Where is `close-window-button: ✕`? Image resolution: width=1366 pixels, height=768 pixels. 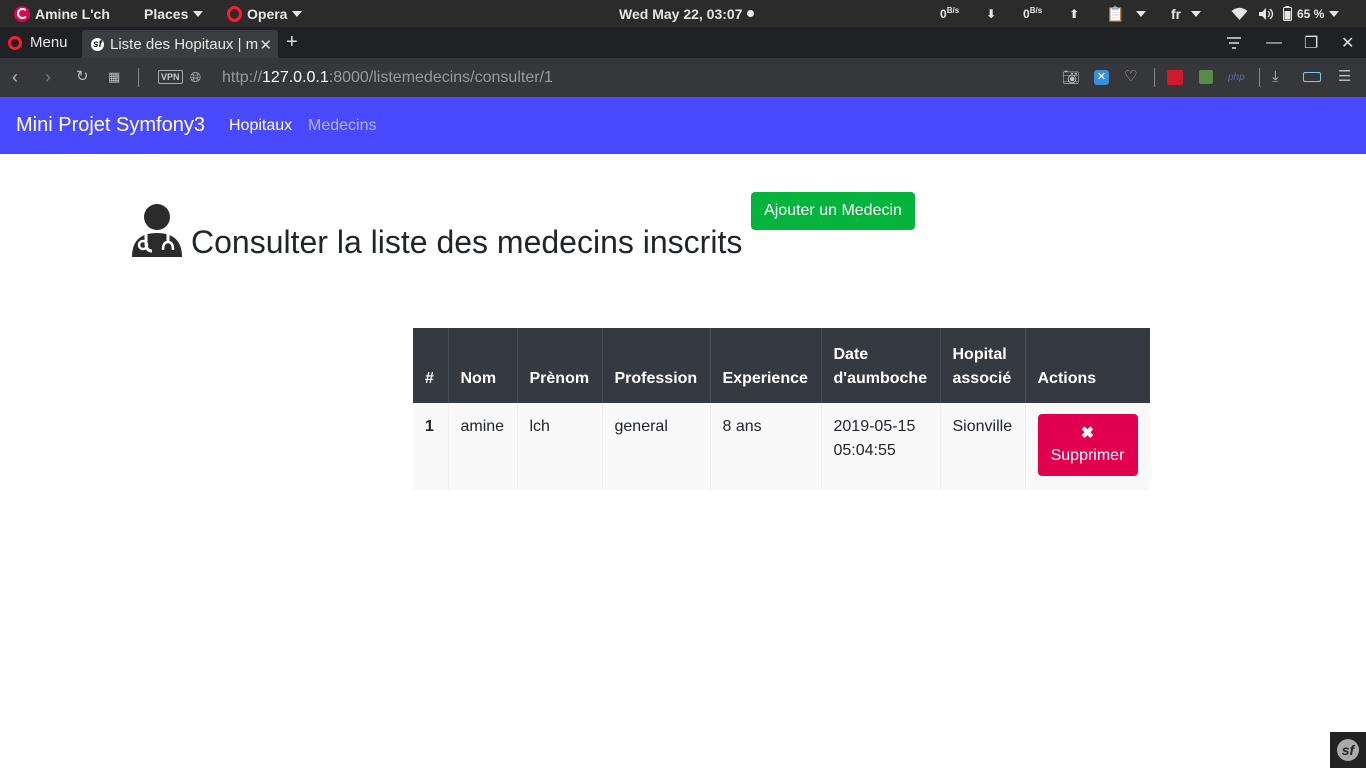
close-window-button: ✕ is located at coordinates (1347, 42).